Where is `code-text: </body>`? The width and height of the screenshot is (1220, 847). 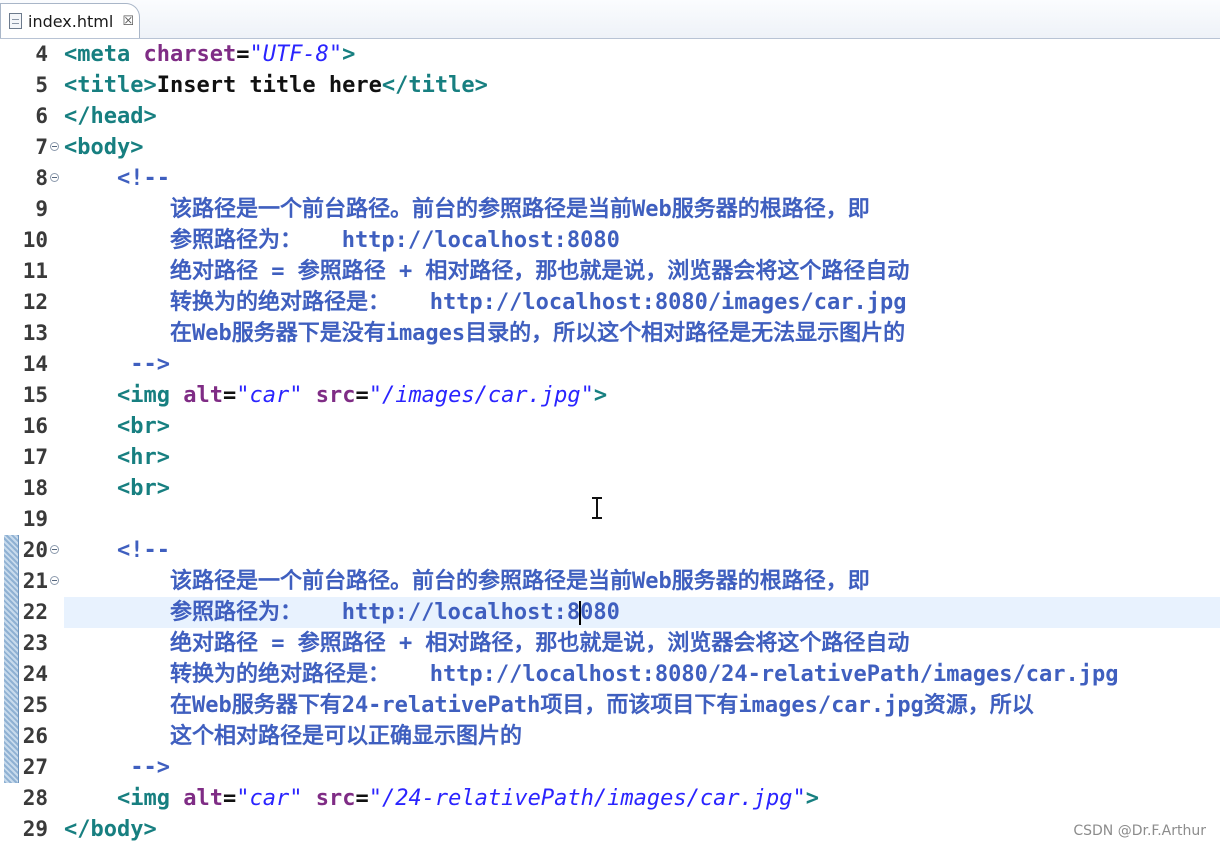 code-text: </body> is located at coordinates (642, 829).